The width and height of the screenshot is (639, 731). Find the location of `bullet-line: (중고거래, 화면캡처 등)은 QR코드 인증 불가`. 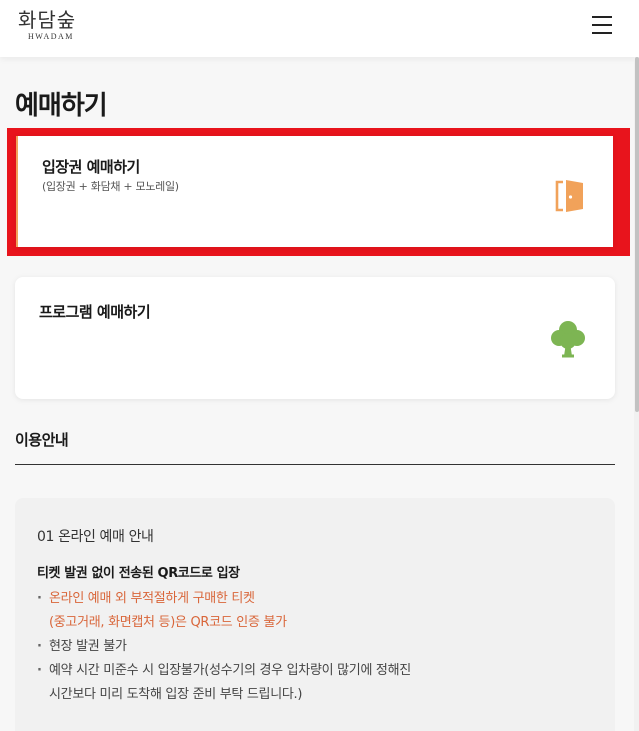

bullet-line: (중고거래, 화면캡처 등)은 QR코드 인증 불가 is located at coordinates (168, 622).